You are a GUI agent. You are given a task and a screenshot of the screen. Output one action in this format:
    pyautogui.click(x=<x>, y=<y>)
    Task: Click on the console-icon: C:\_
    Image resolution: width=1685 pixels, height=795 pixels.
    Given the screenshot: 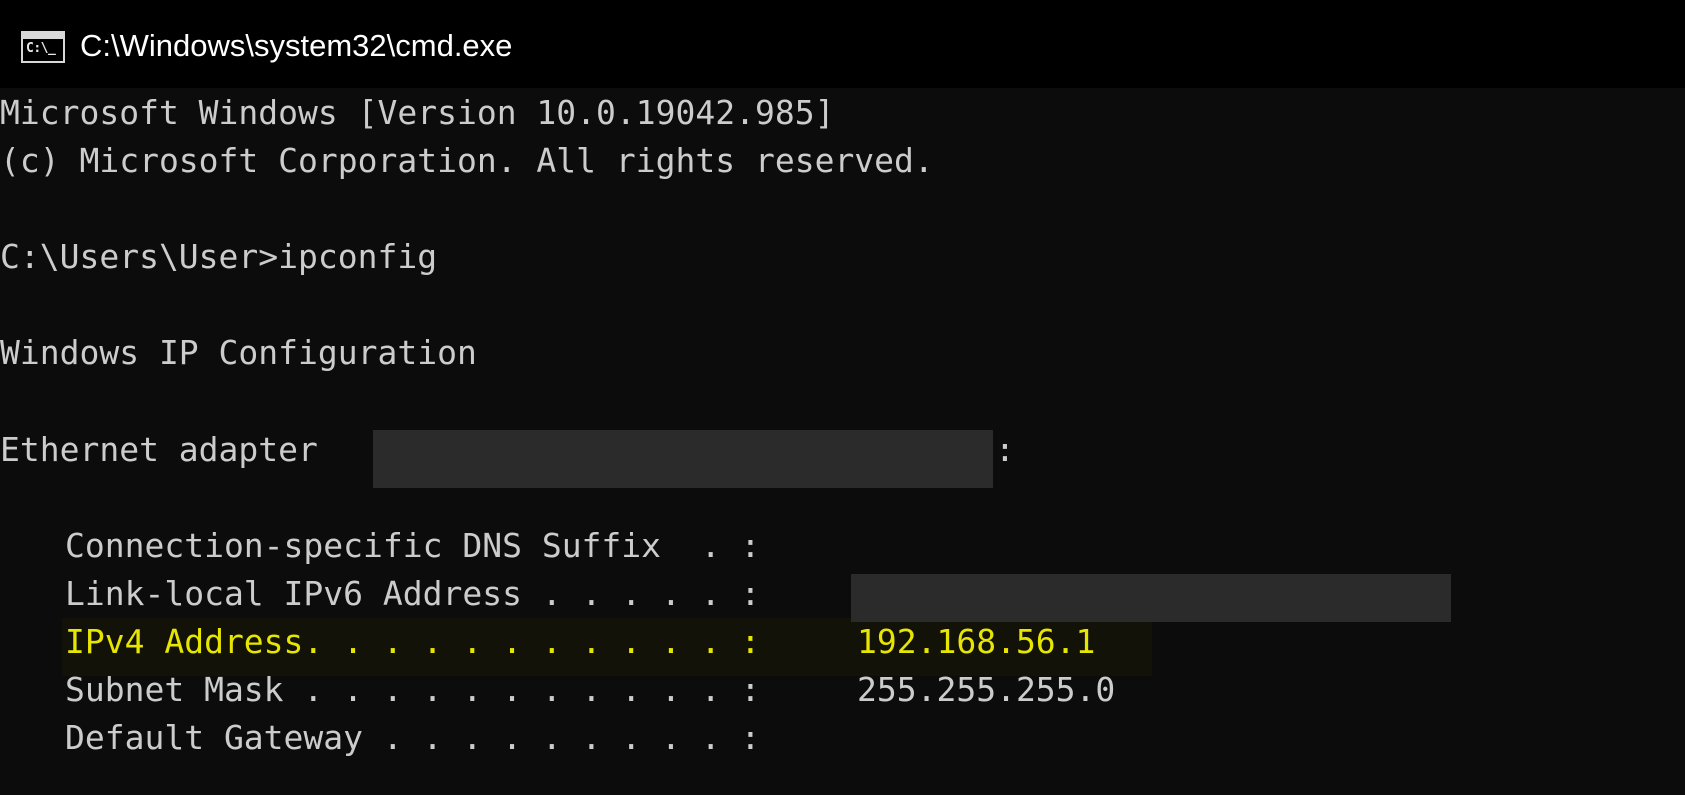 What is the action you would take?
    pyautogui.click(x=43, y=47)
    